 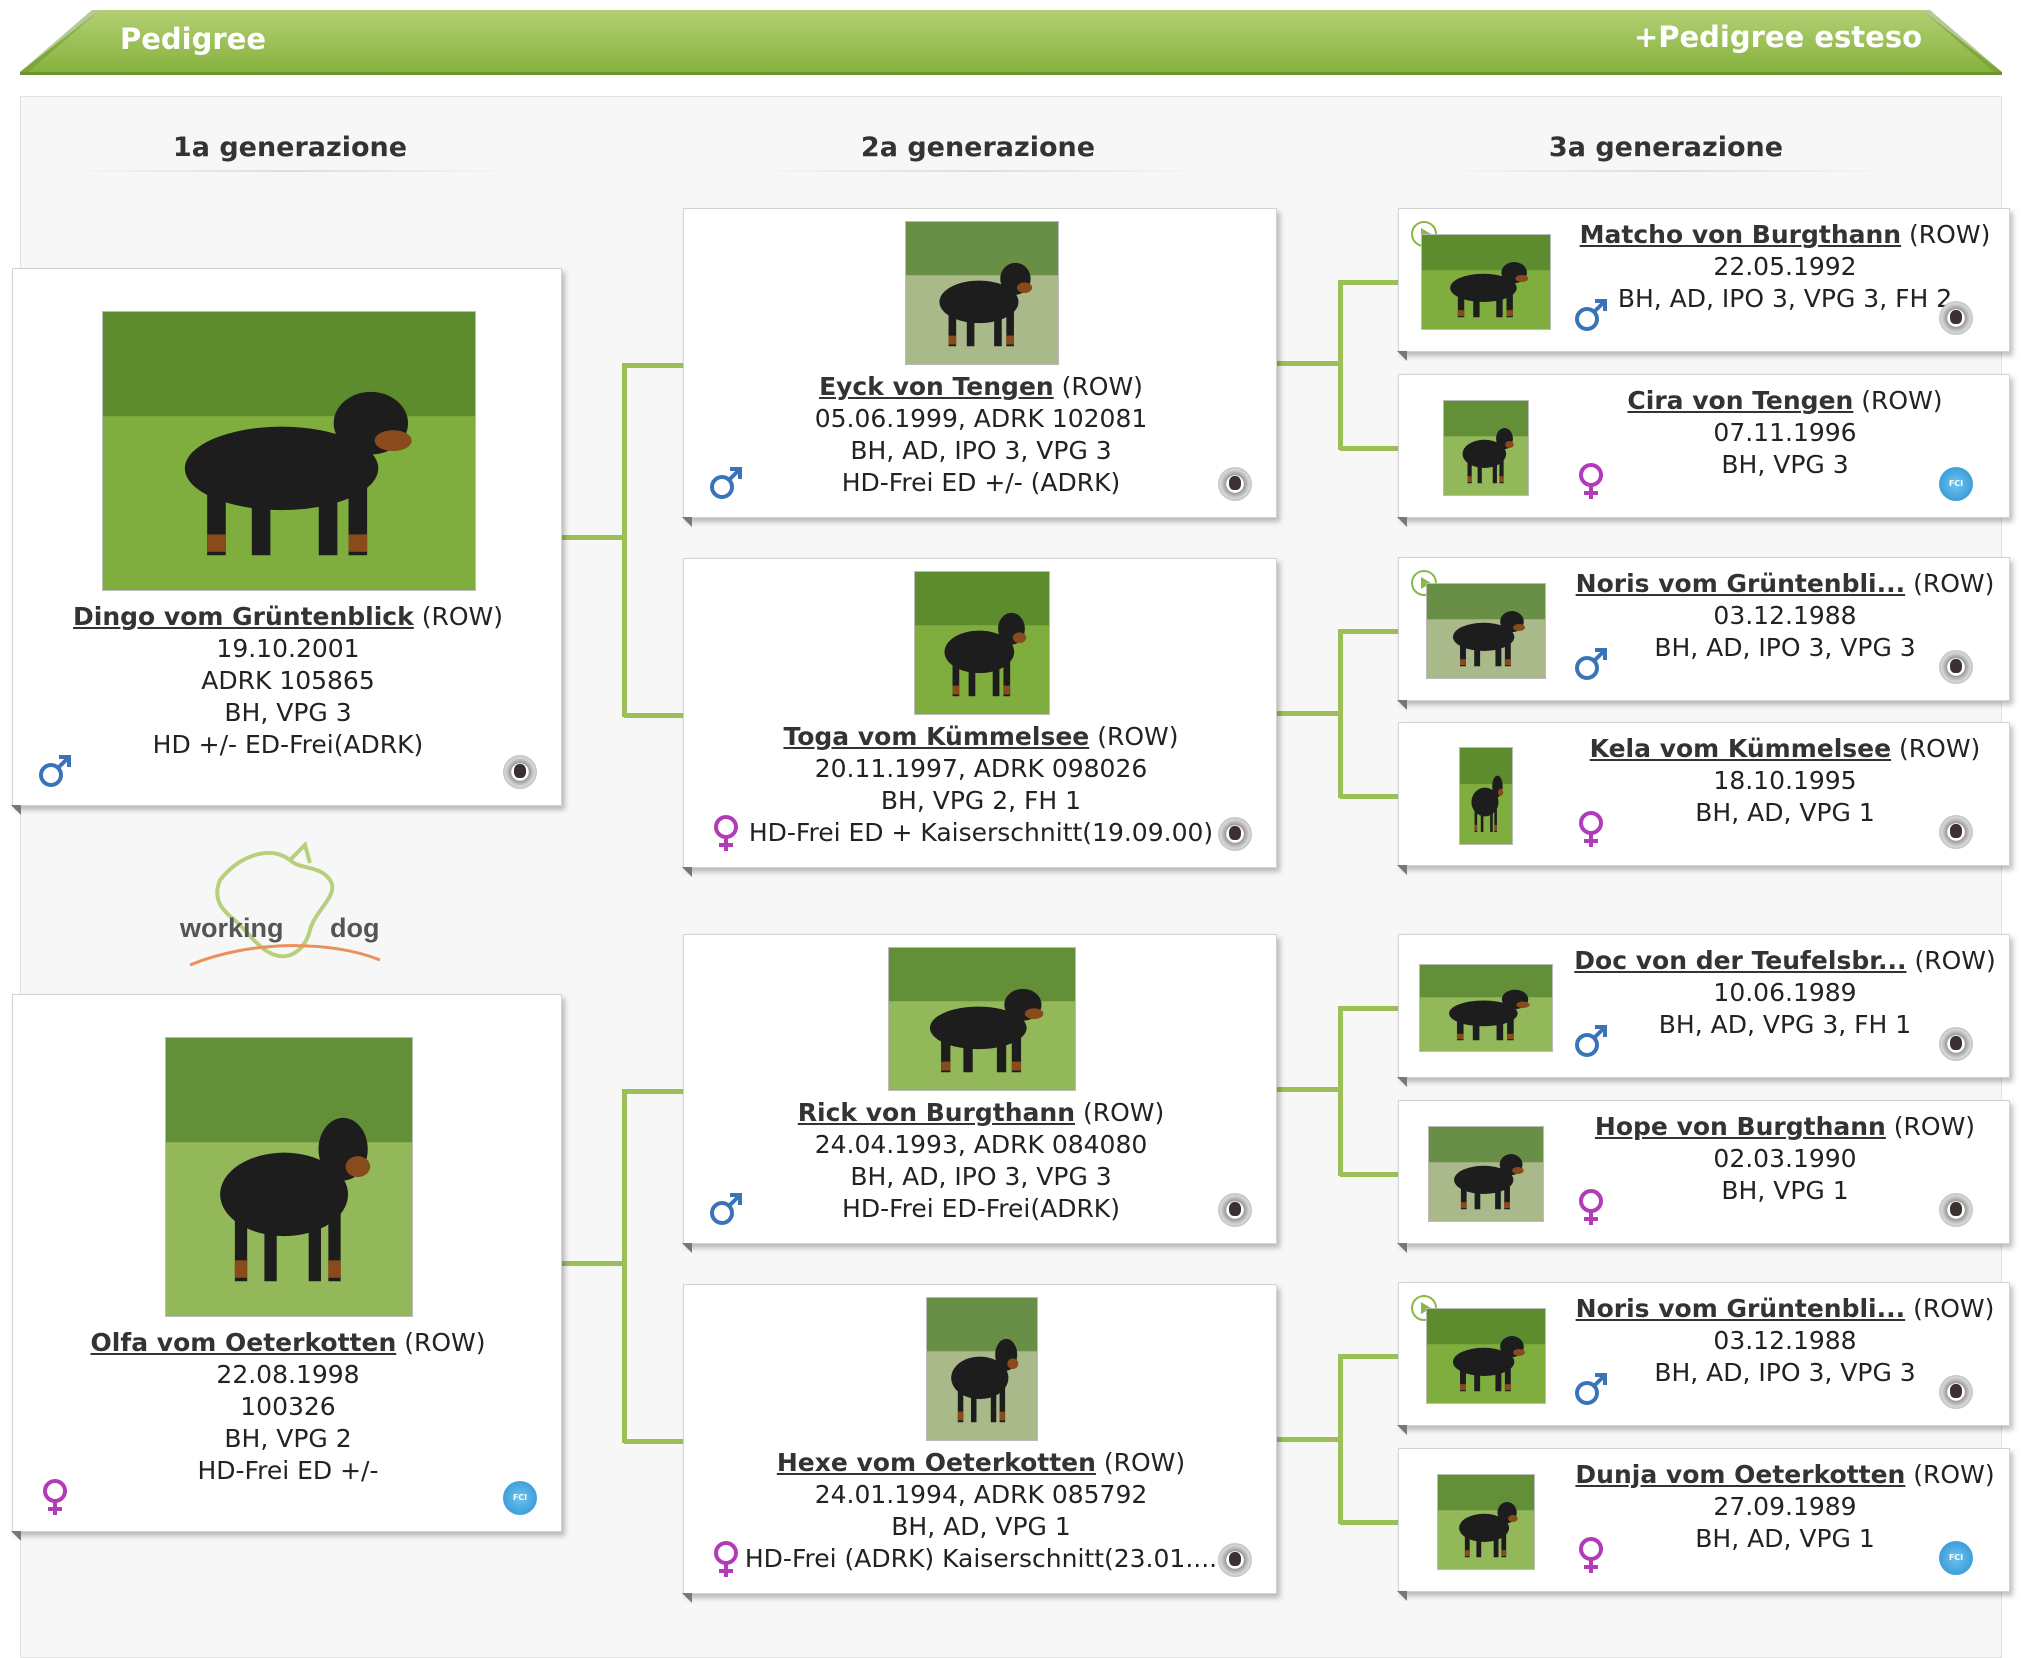 What do you see at coordinates (1740, 234) in the screenshot?
I see `dog-name-link: Matcho von Burgthann` at bounding box center [1740, 234].